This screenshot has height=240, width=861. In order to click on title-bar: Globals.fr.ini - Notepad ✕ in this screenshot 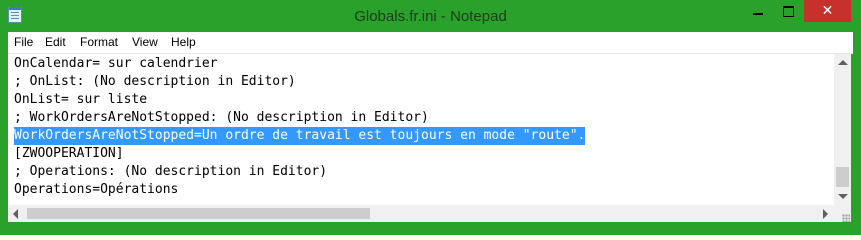, I will do `click(430, 16)`.